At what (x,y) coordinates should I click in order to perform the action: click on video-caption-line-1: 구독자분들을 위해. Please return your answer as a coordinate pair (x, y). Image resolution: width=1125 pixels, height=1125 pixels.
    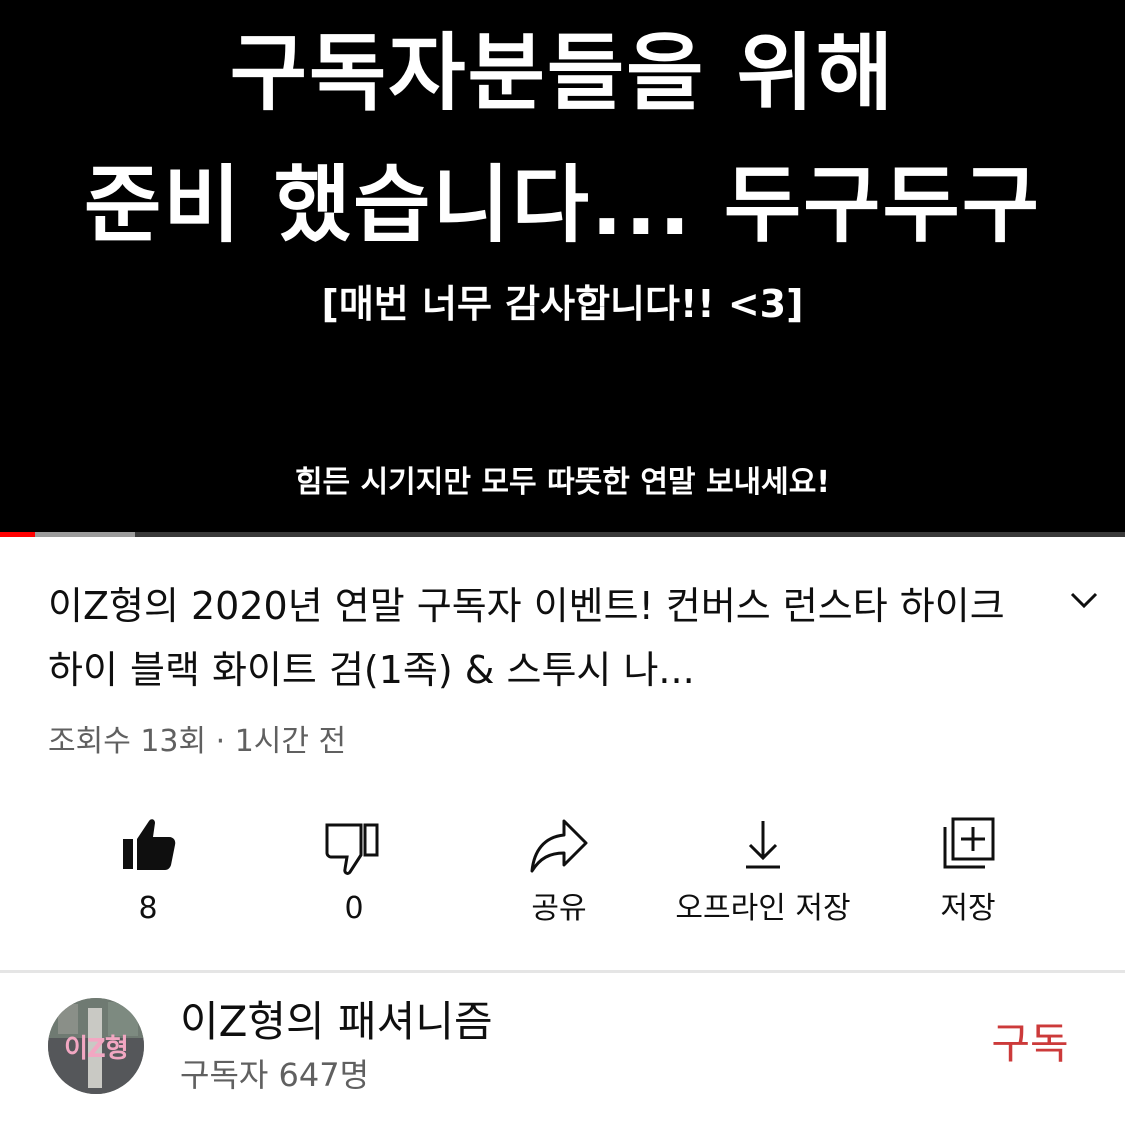
    Looking at the image, I should click on (562, 73).